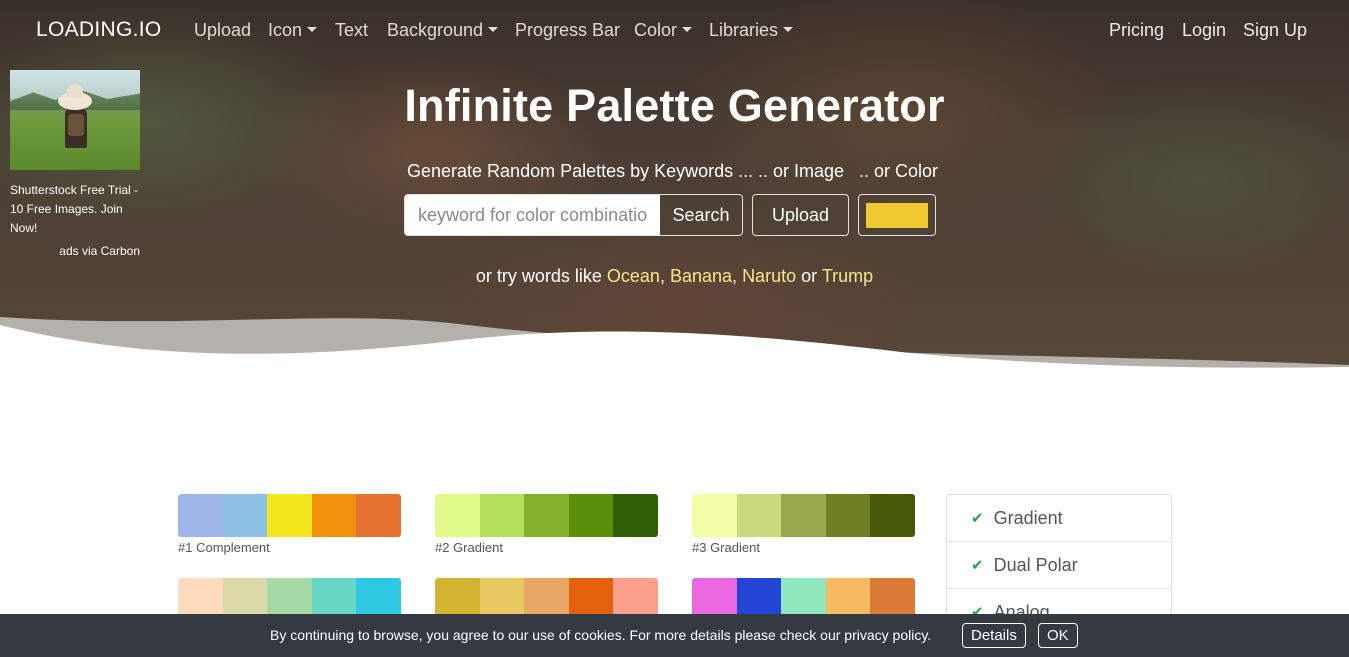  I want to click on hero-wave-divider, so click(674, 356).